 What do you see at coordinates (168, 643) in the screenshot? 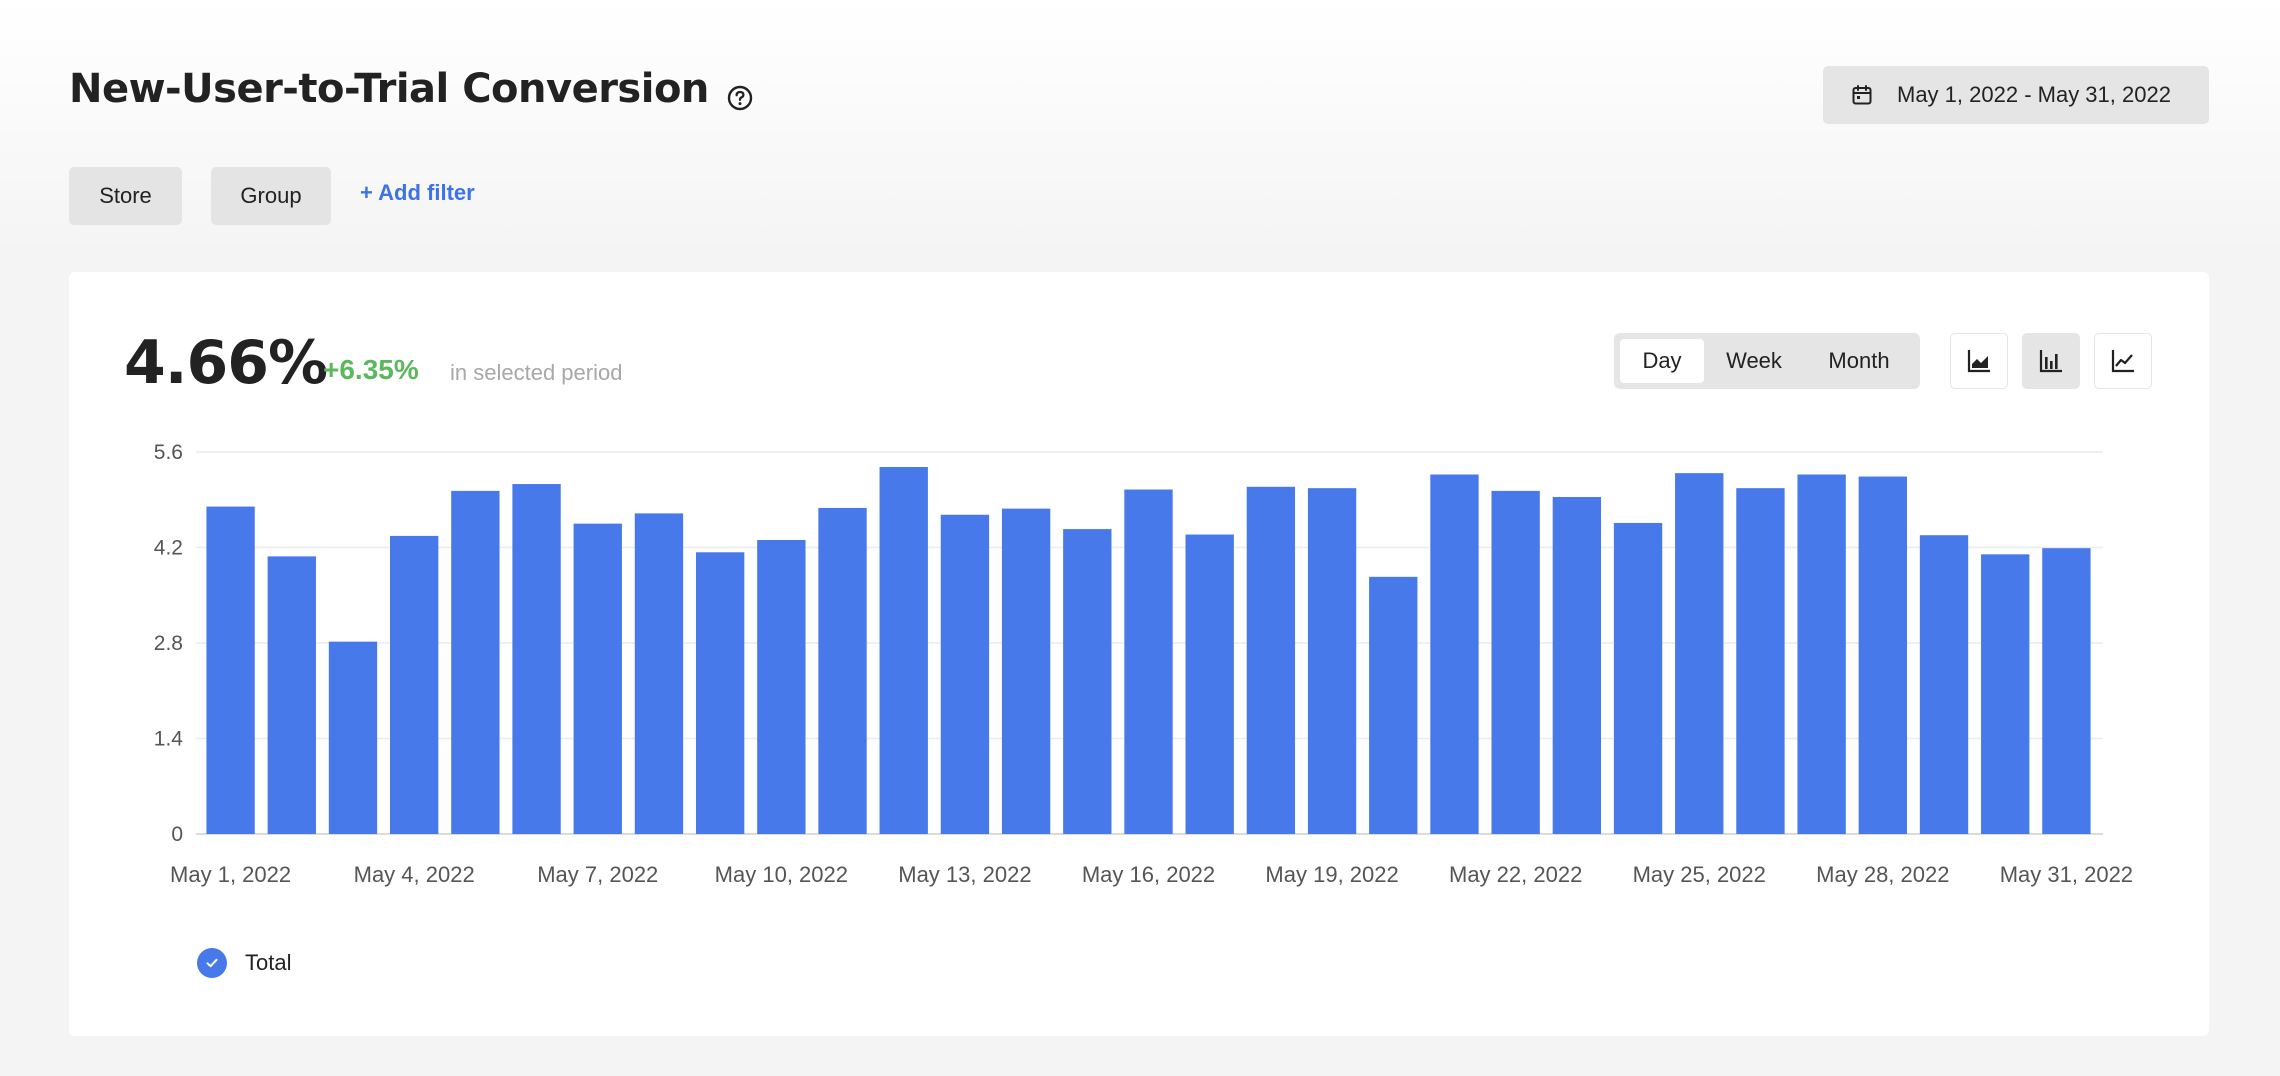
I see `y-tick-label: 2.8` at bounding box center [168, 643].